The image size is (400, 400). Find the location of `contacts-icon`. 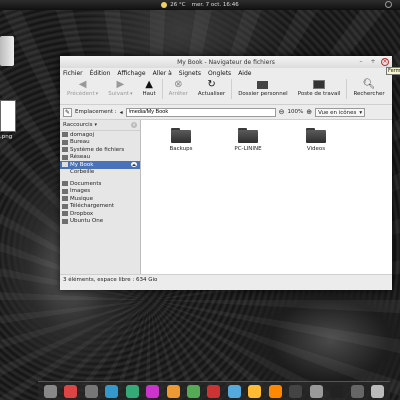

contacts-icon is located at coordinates (194, 391).